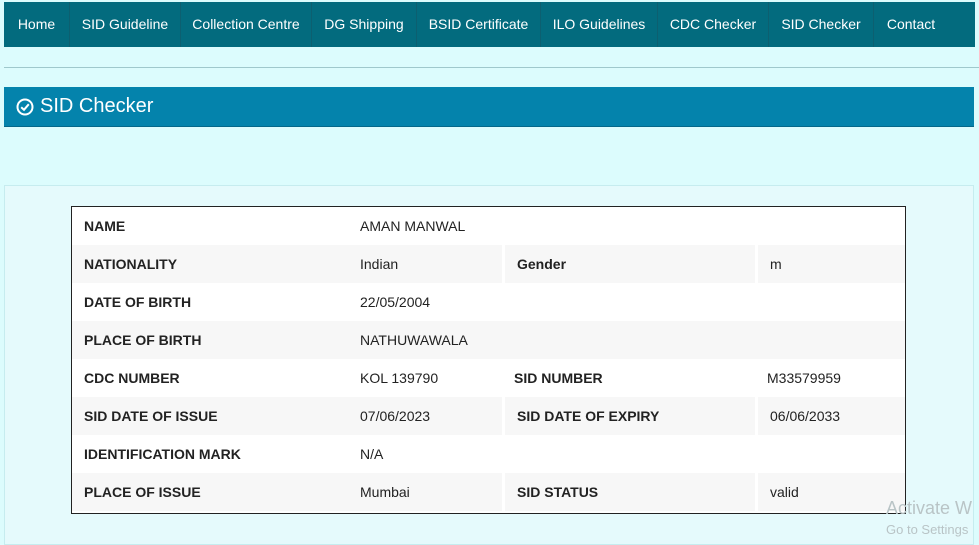  What do you see at coordinates (425, 492) in the screenshot?
I see `place-of-issue-value: Mumbai` at bounding box center [425, 492].